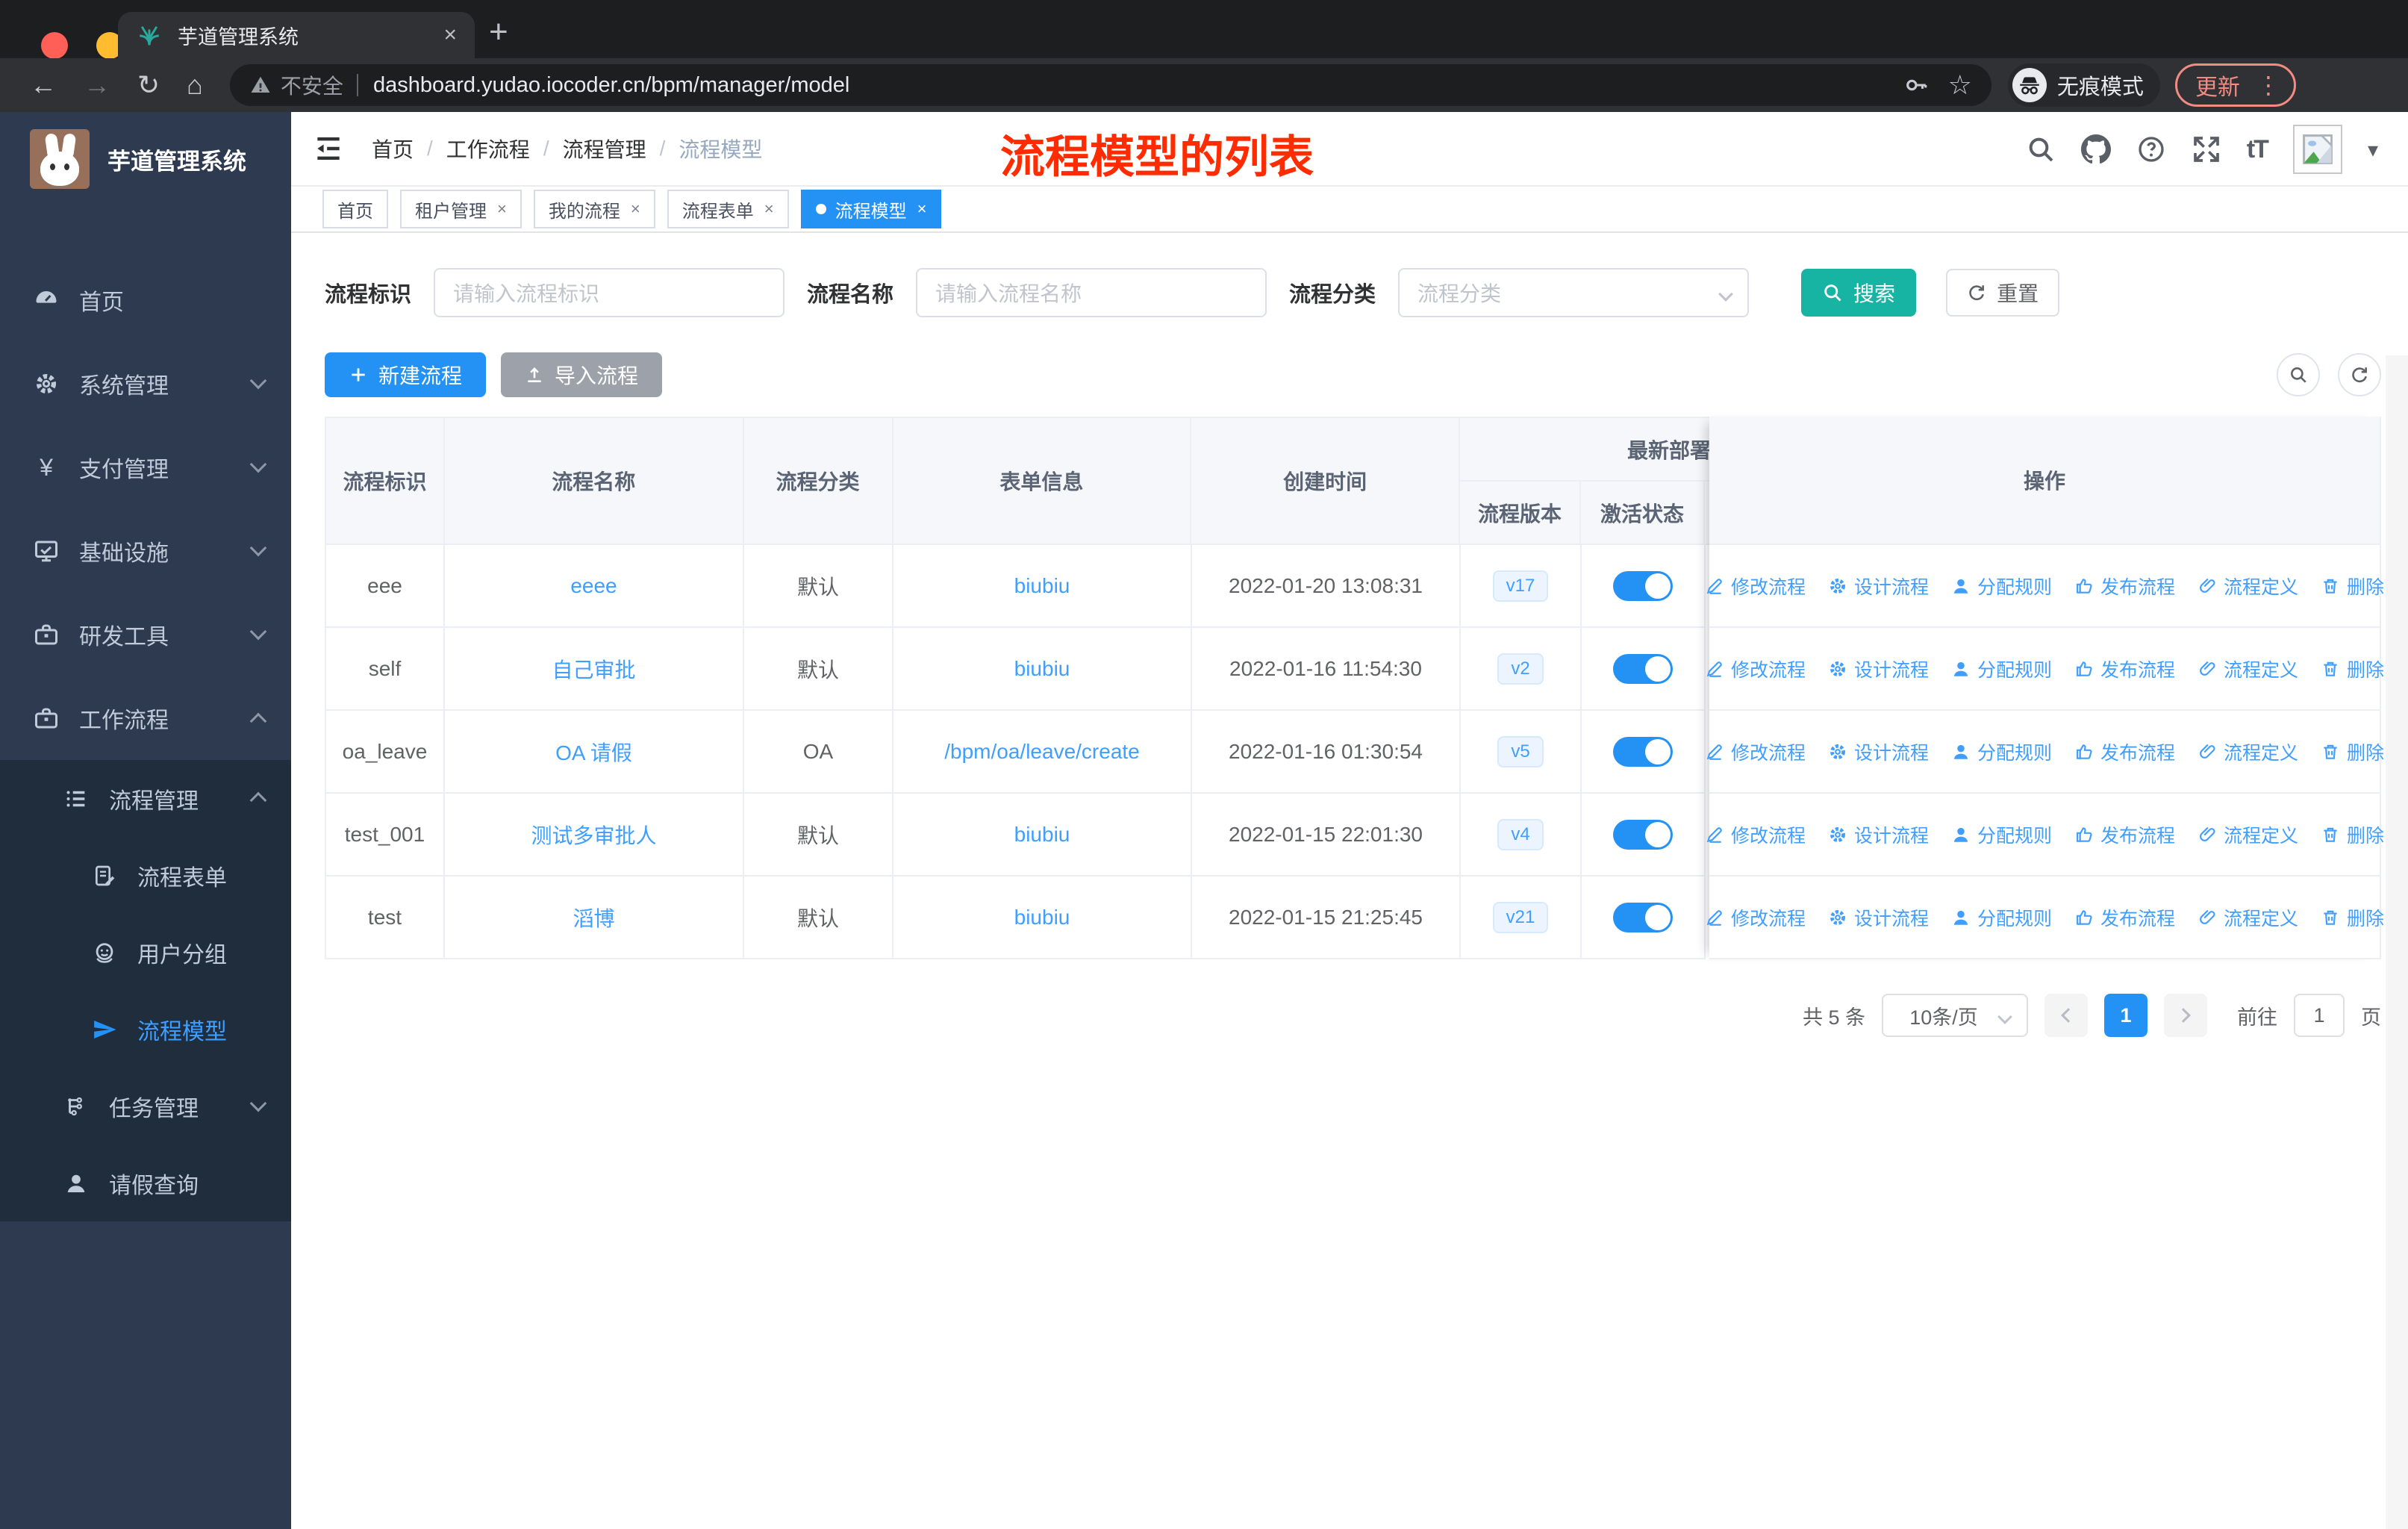 This screenshot has height=1529, width=2408. I want to click on browser-update-chip: 更新 ⋮, so click(2235, 85).